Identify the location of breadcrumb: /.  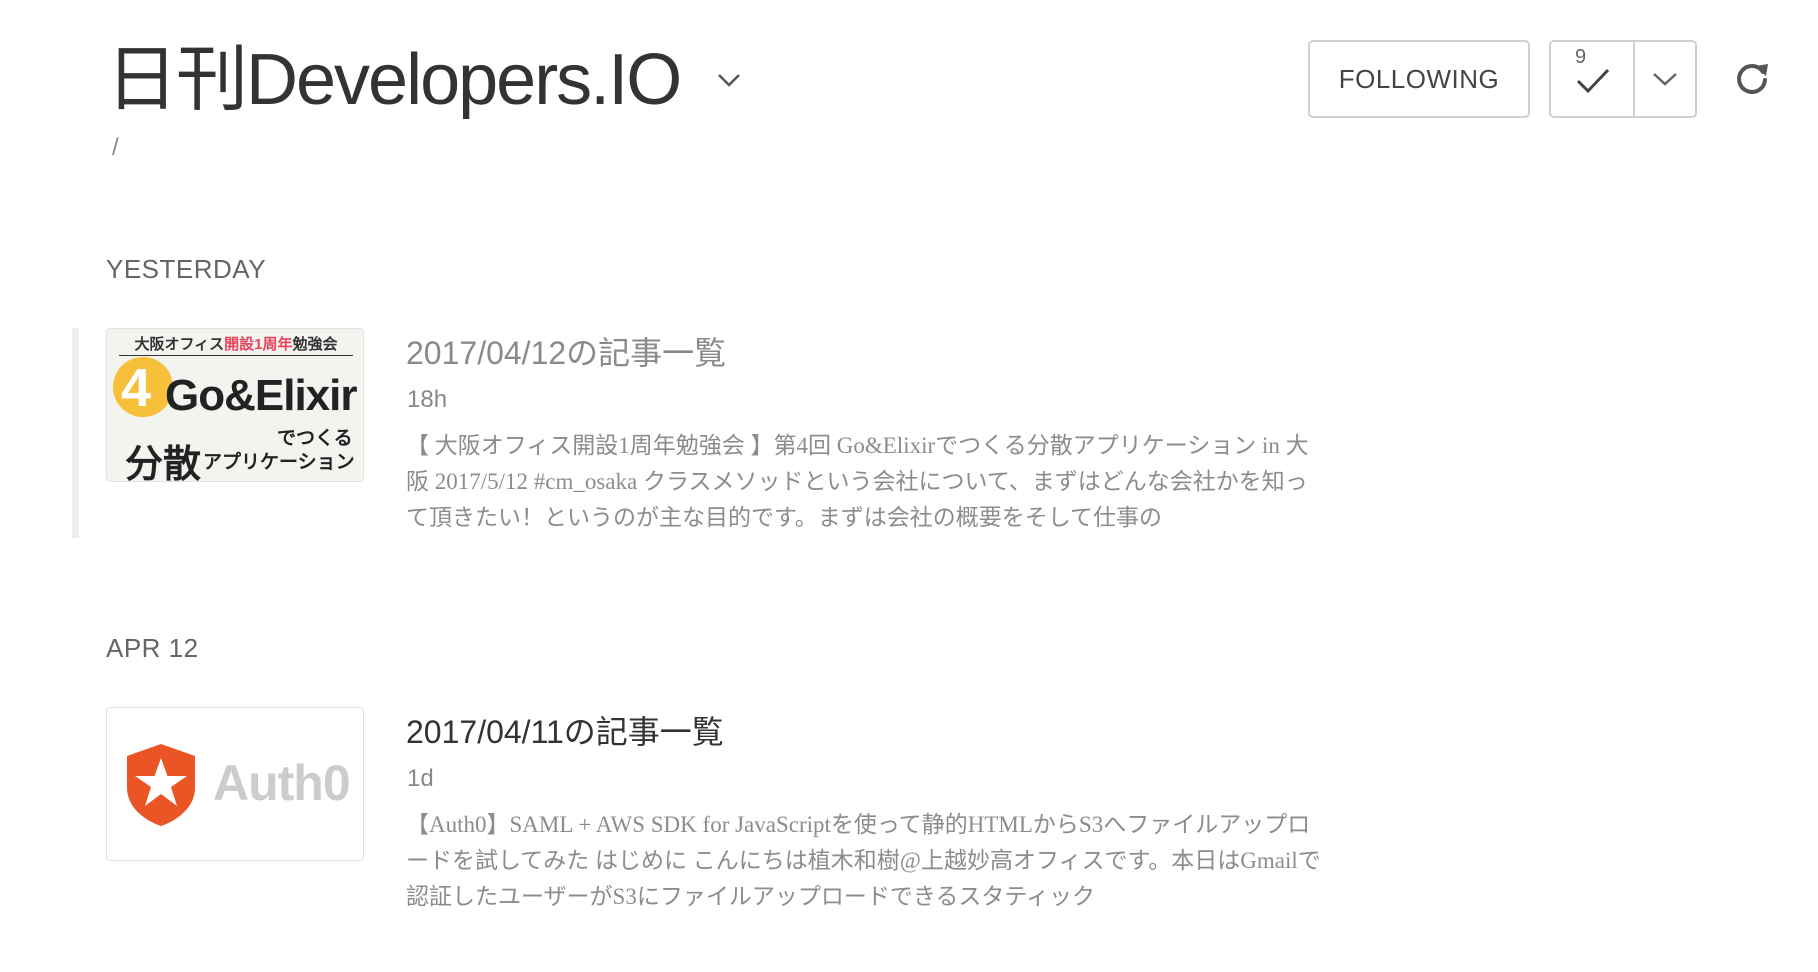
(115, 147).